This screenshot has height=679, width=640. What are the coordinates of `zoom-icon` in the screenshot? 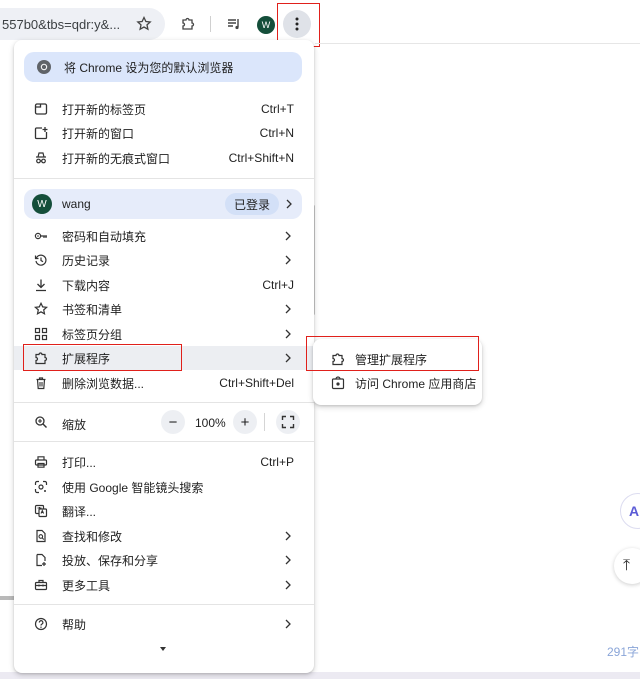 It's located at (41, 422).